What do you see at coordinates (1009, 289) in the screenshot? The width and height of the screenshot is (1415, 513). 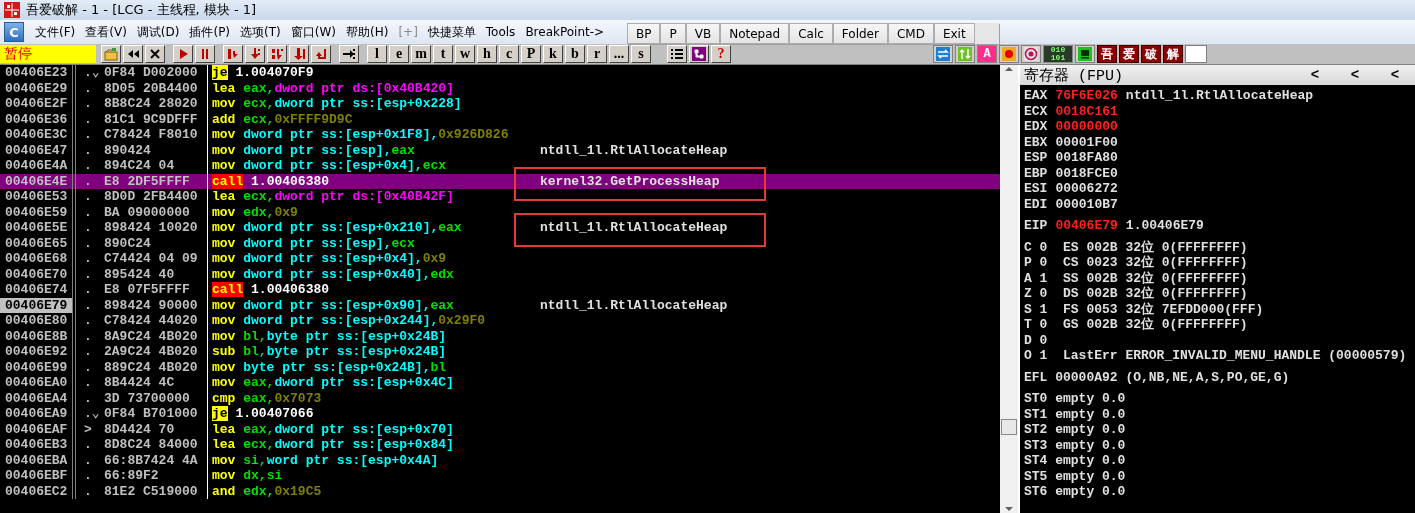 I see `scrollbar` at bounding box center [1009, 289].